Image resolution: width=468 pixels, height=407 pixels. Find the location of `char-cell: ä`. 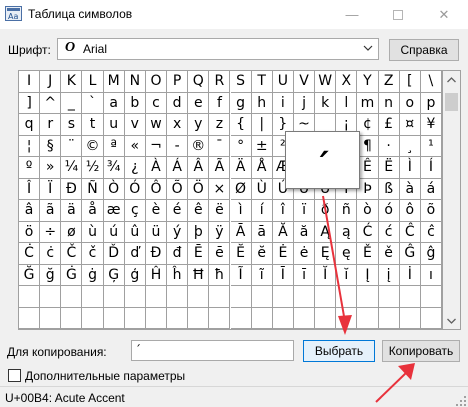

char-cell: ä is located at coordinates (72, 211).